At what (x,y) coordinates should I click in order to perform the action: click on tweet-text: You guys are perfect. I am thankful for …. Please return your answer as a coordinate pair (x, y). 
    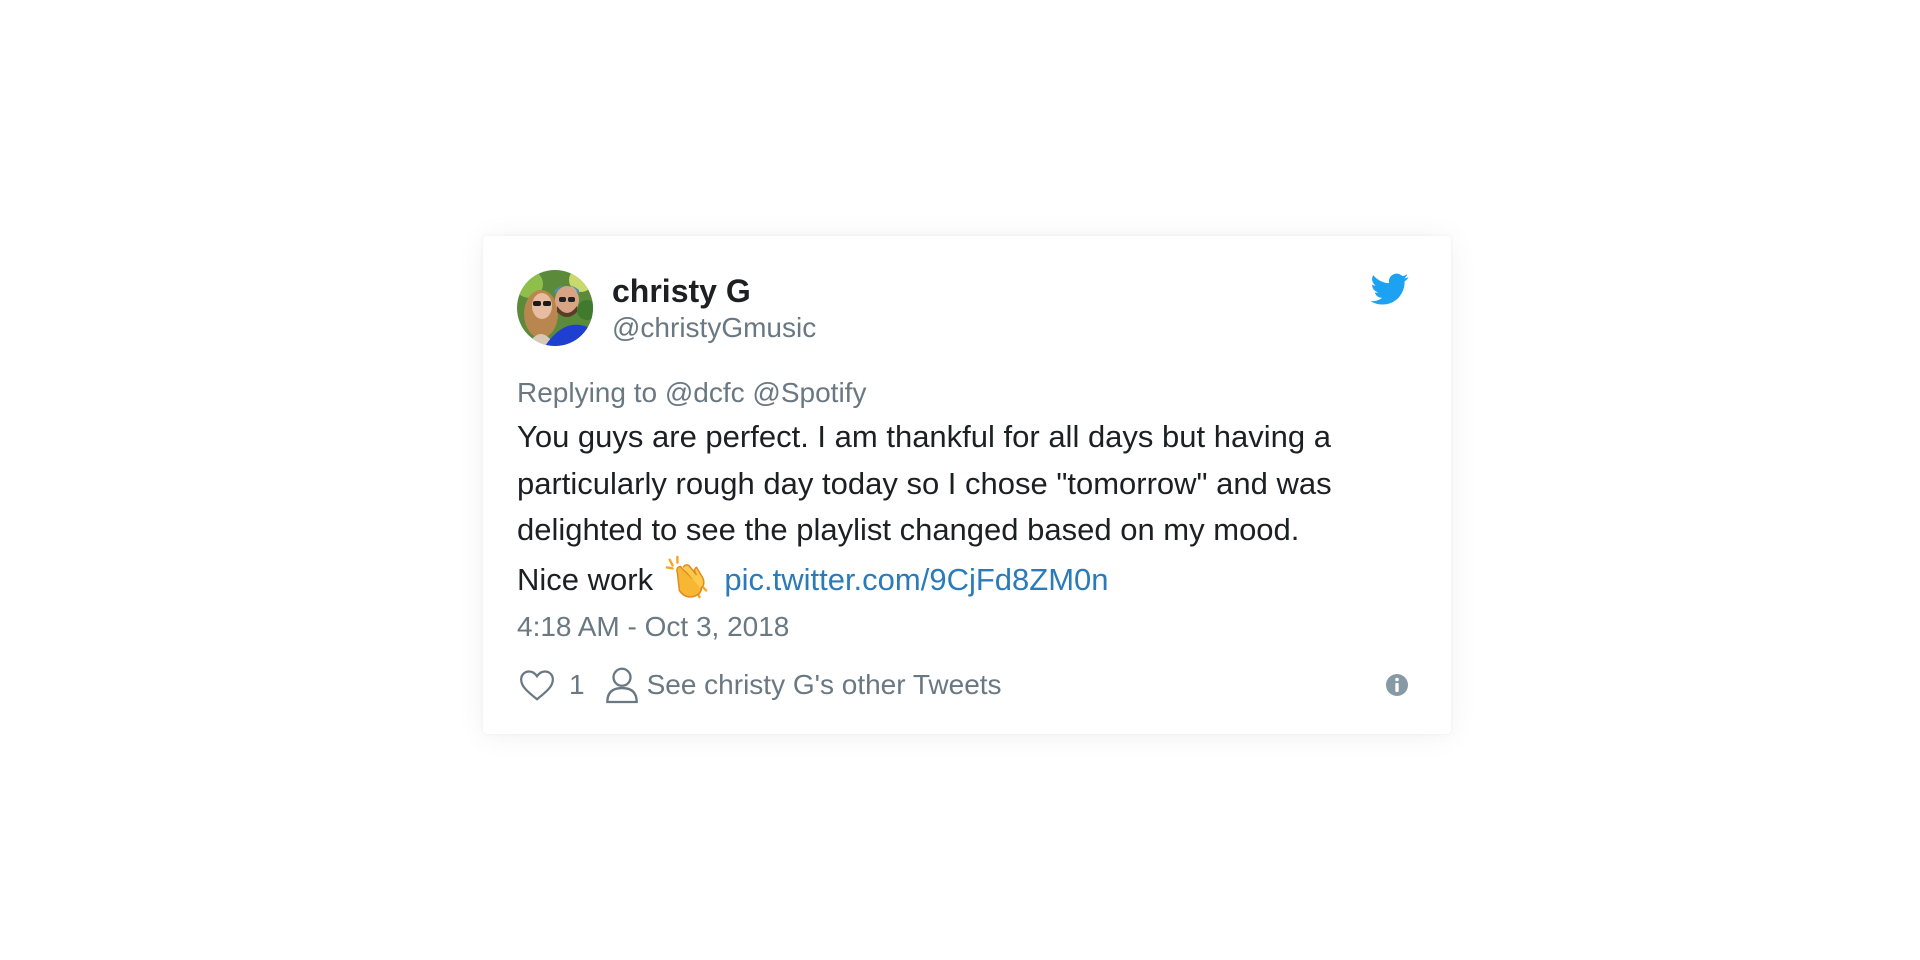
    Looking at the image, I should click on (967, 508).